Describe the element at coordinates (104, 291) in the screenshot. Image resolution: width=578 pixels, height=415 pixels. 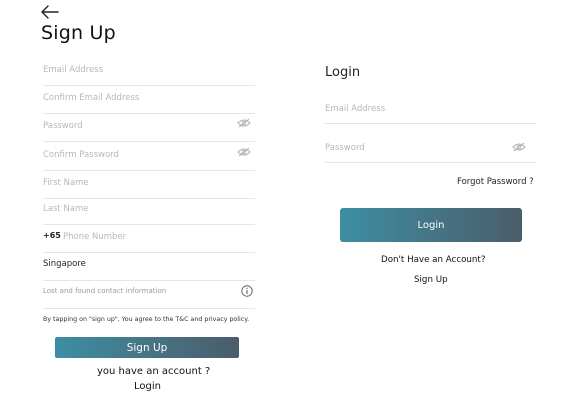
I see `lost-found-contact-input: Lost and found contact information` at that location.